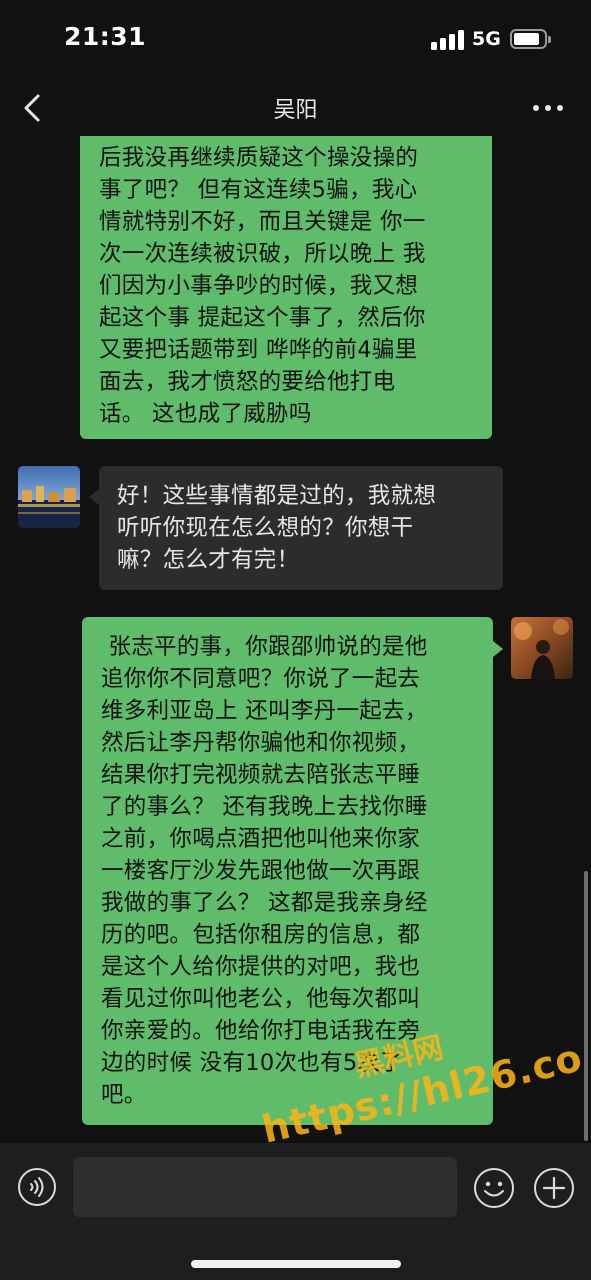  I want to click on plus-icon, so click(554, 1188).